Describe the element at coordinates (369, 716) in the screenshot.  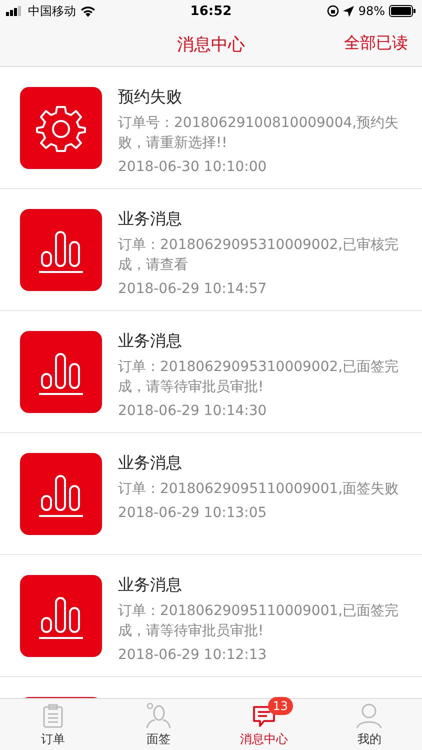
I see `user-icon` at that location.